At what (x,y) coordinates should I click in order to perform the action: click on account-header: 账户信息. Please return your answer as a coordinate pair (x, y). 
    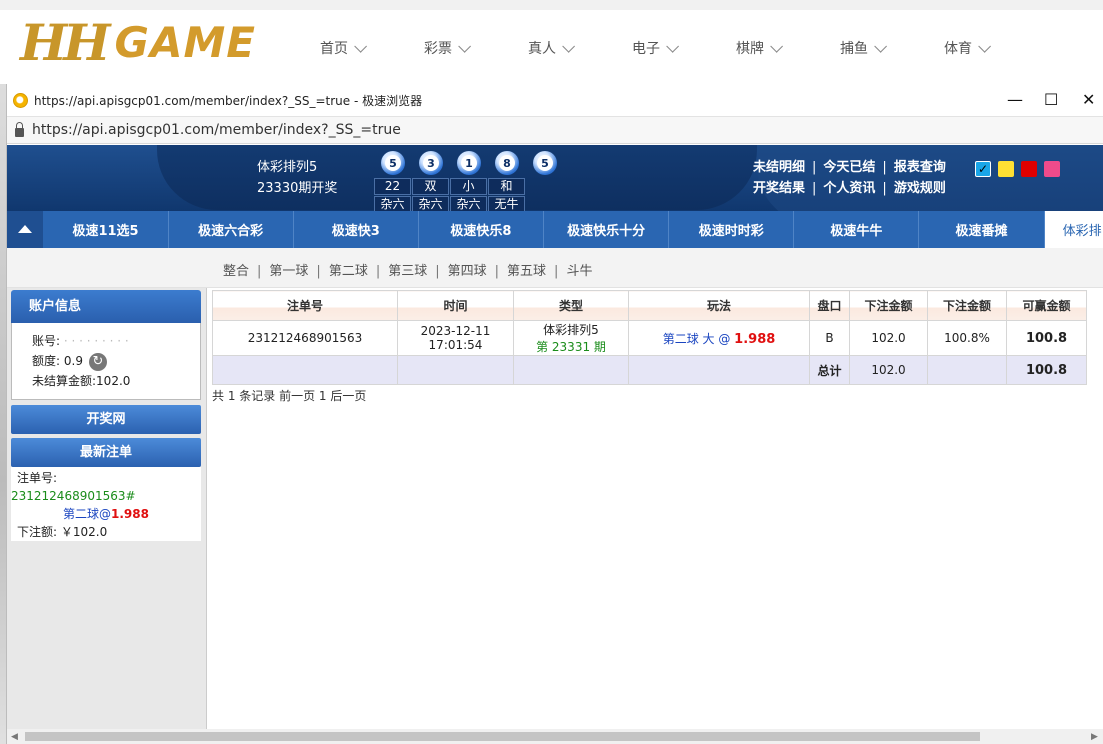
    Looking at the image, I should click on (106, 306).